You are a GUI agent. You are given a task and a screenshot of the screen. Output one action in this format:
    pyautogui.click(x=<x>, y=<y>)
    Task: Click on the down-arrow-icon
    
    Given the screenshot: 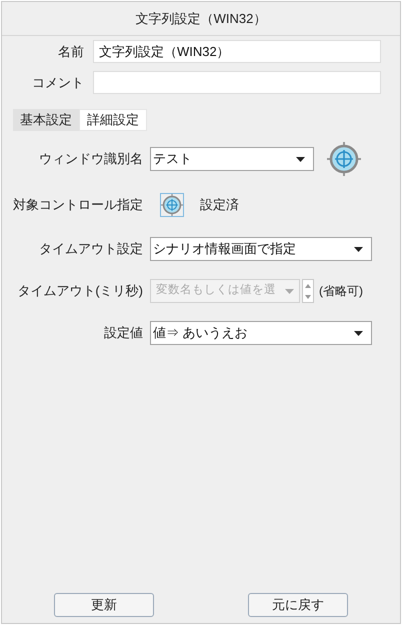 What is the action you would take?
    pyautogui.click(x=308, y=296)
    